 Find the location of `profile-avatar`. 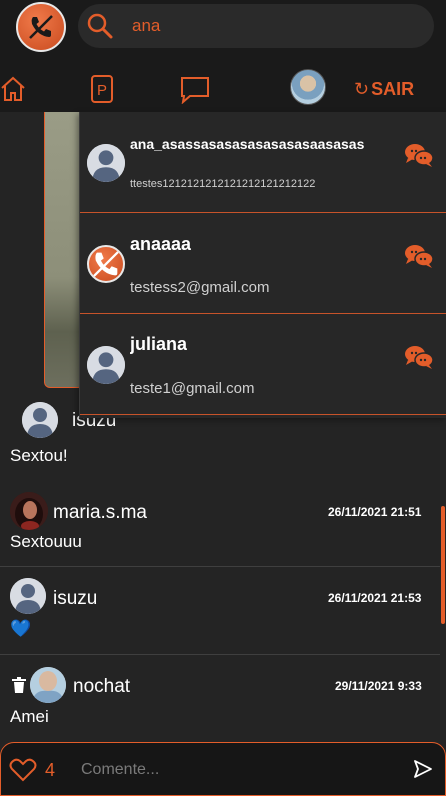

profile-avatar is located at coordinates (308, 87).